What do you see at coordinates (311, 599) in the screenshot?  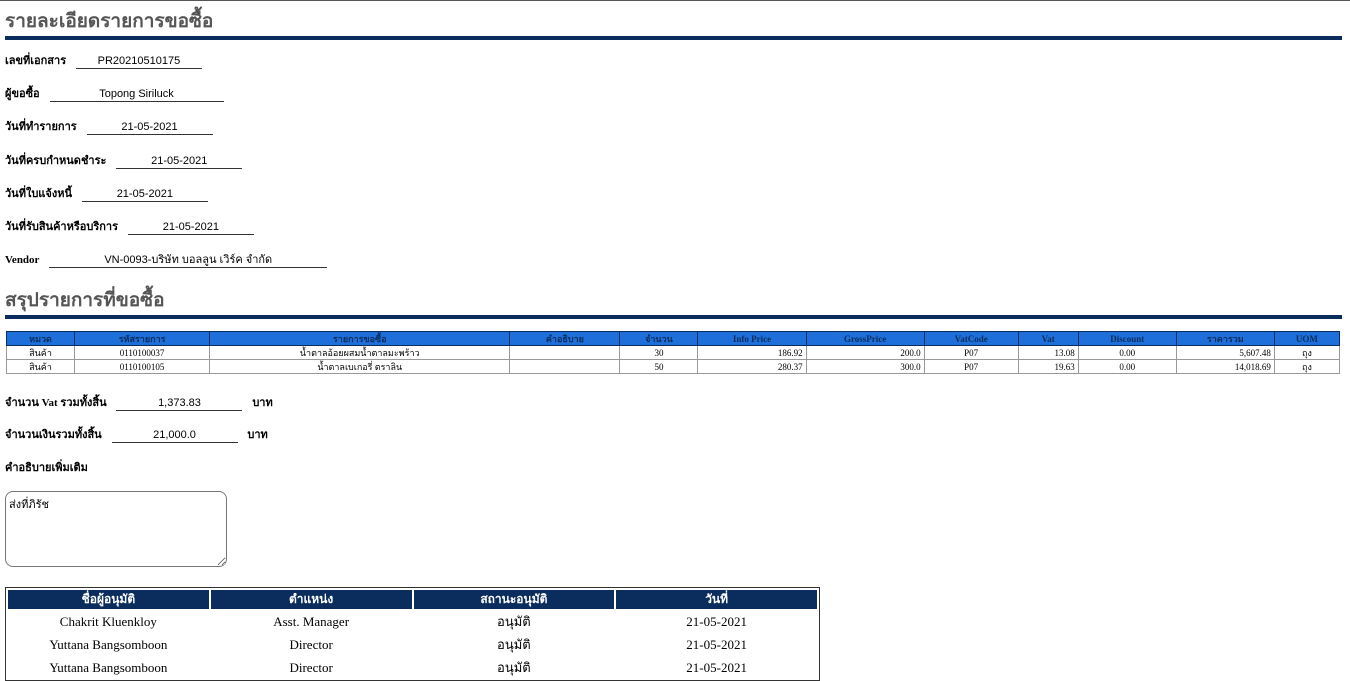 I see `col-position: ตำแหน่ง` at bounding box center [311, 599].